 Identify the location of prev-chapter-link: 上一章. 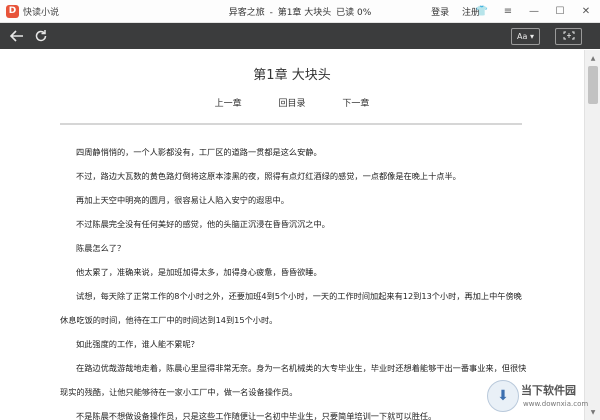
(228, 102).